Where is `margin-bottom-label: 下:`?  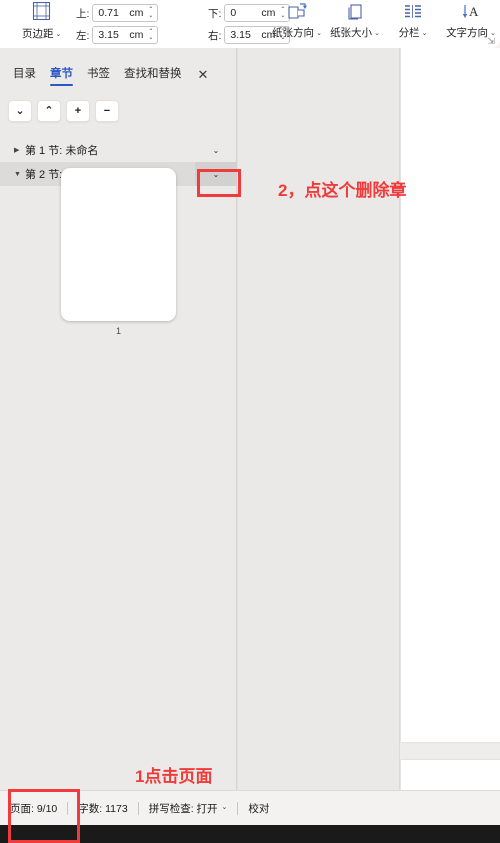 margin-bottom-label: 下: is located at coordinates (215, 13).